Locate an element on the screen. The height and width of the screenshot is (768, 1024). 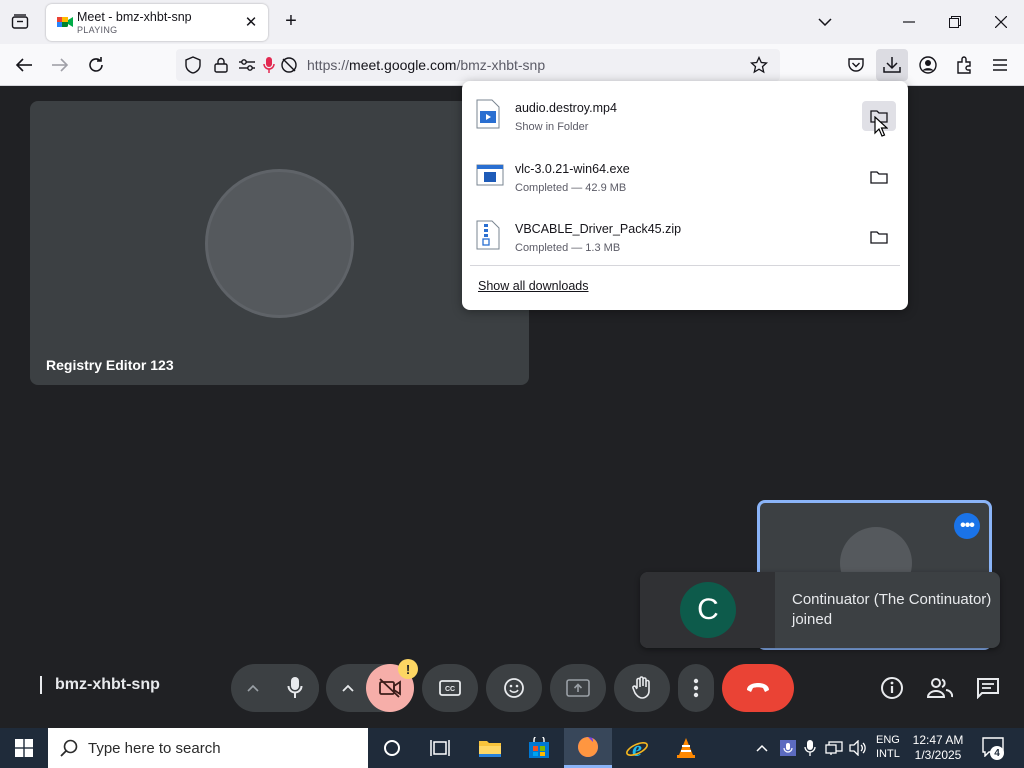
permissions-icon is located at coordinates (247, 65).